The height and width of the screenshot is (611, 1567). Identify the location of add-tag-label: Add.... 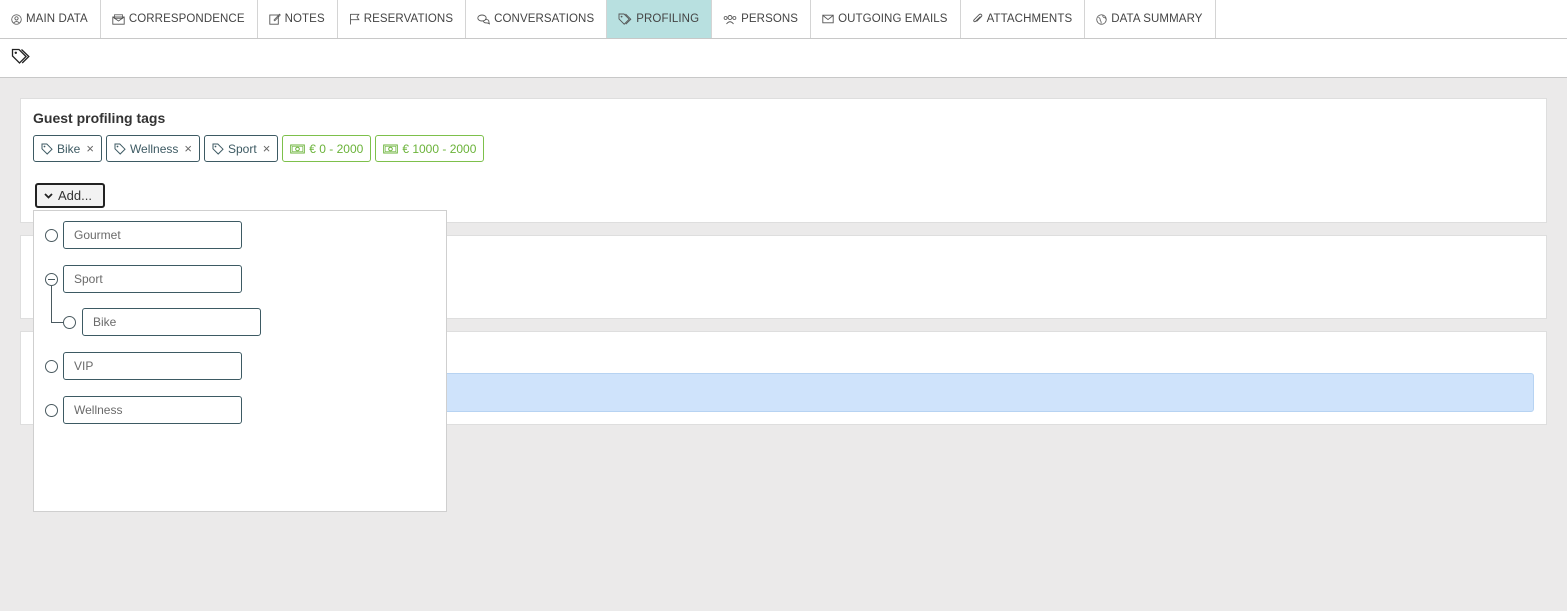
(75, 195).